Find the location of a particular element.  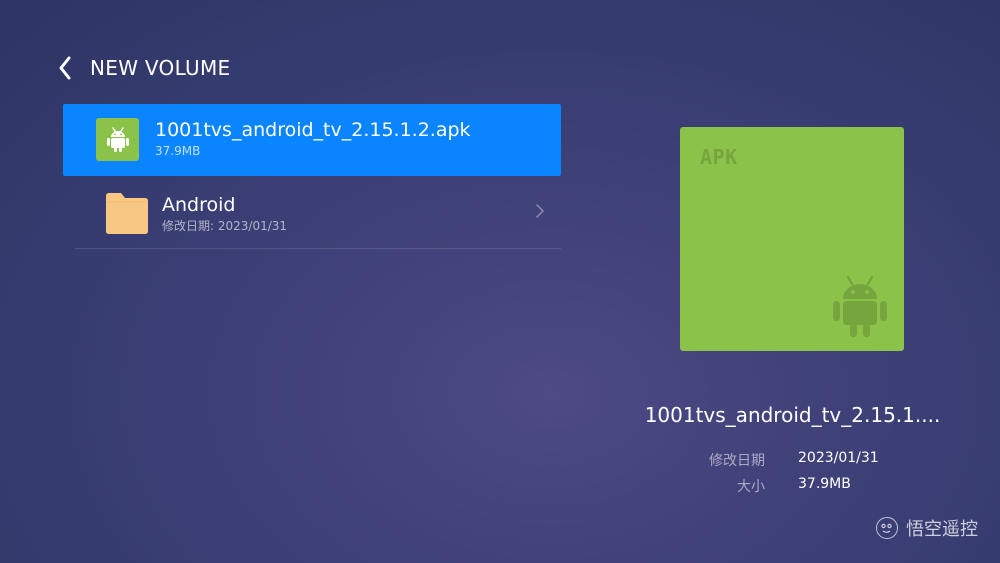

list-item-apk: 1001tvs_android_tv_2.15.1.2.apk 37.9MB is located at coordinates (312, 140).